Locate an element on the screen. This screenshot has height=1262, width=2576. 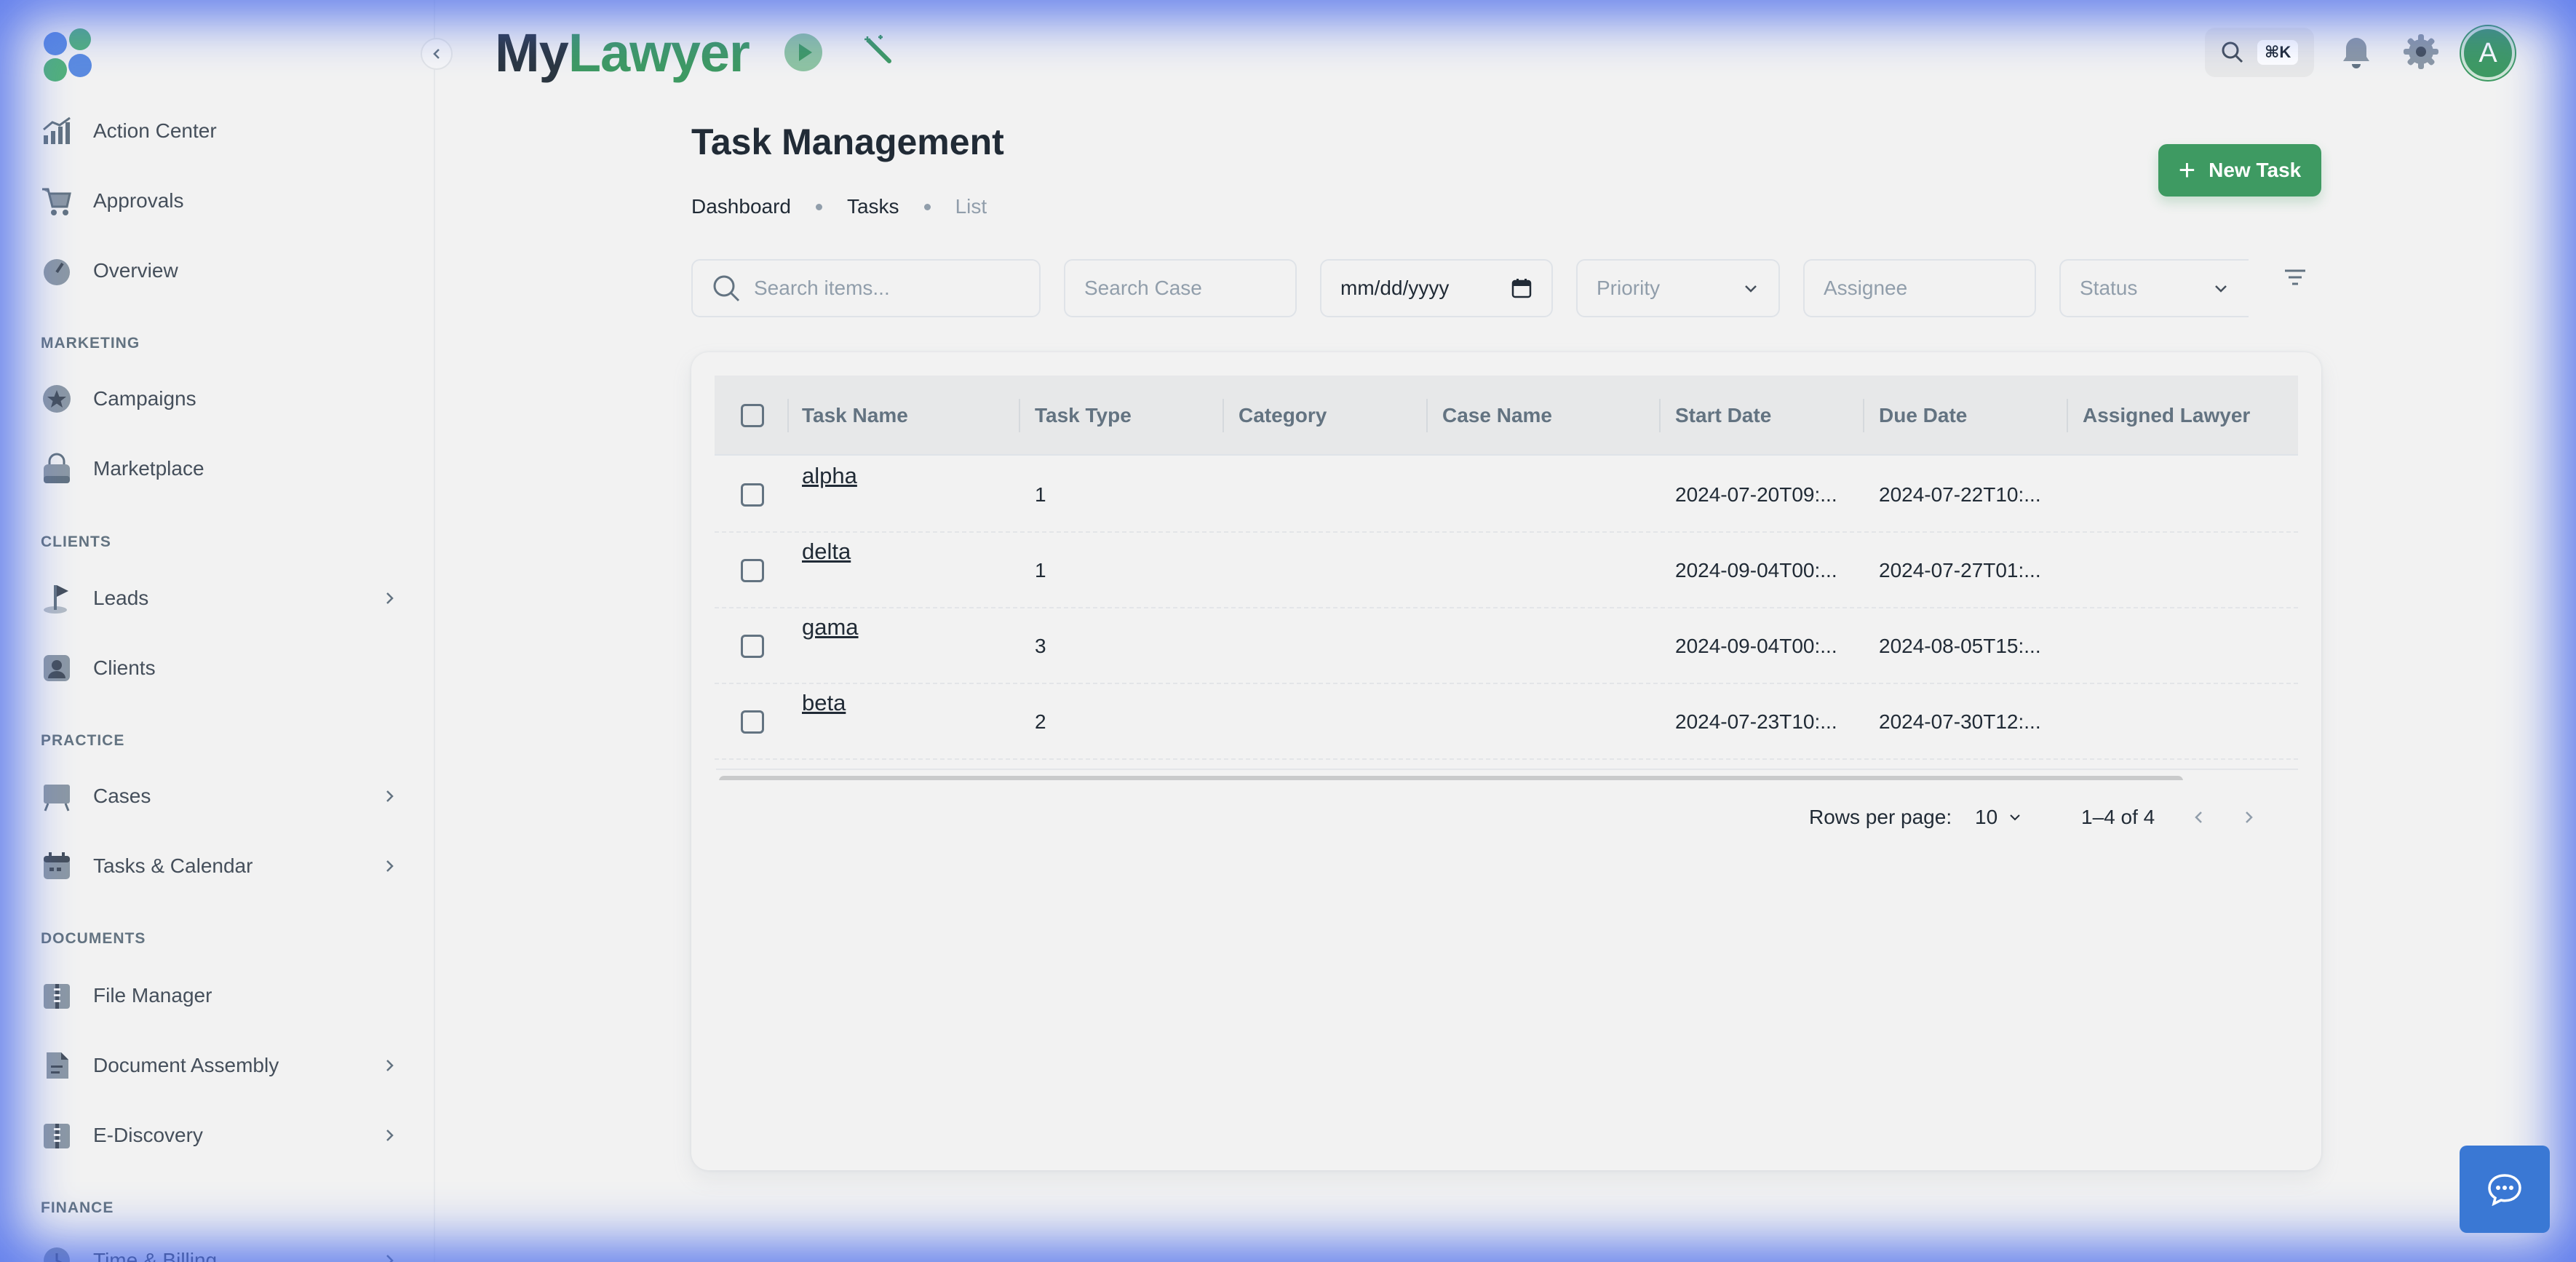
chat-button is located at coordinates (2505, 1189).